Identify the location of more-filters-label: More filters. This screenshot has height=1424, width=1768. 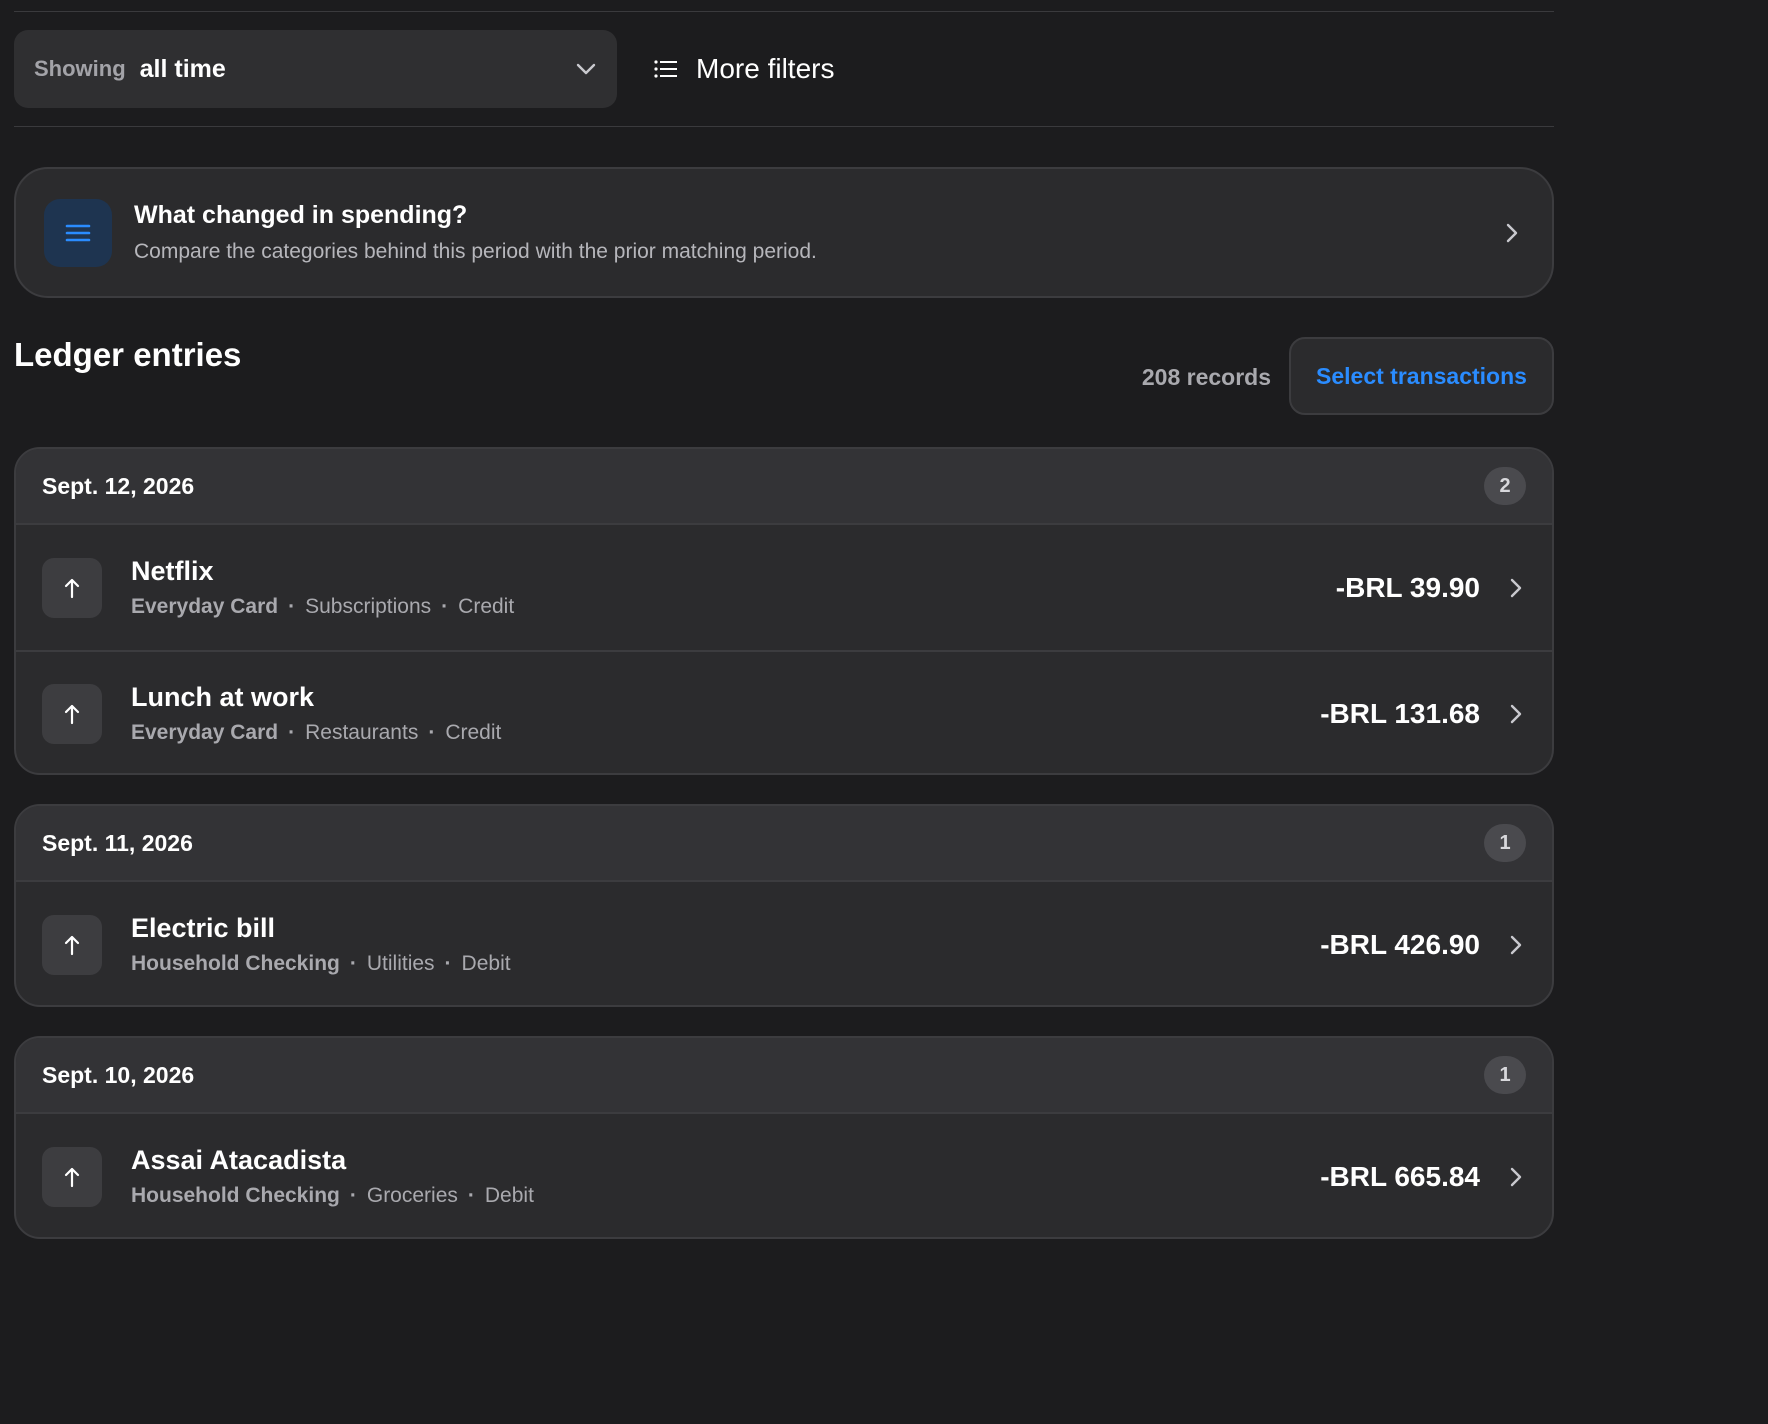
(765, 68).